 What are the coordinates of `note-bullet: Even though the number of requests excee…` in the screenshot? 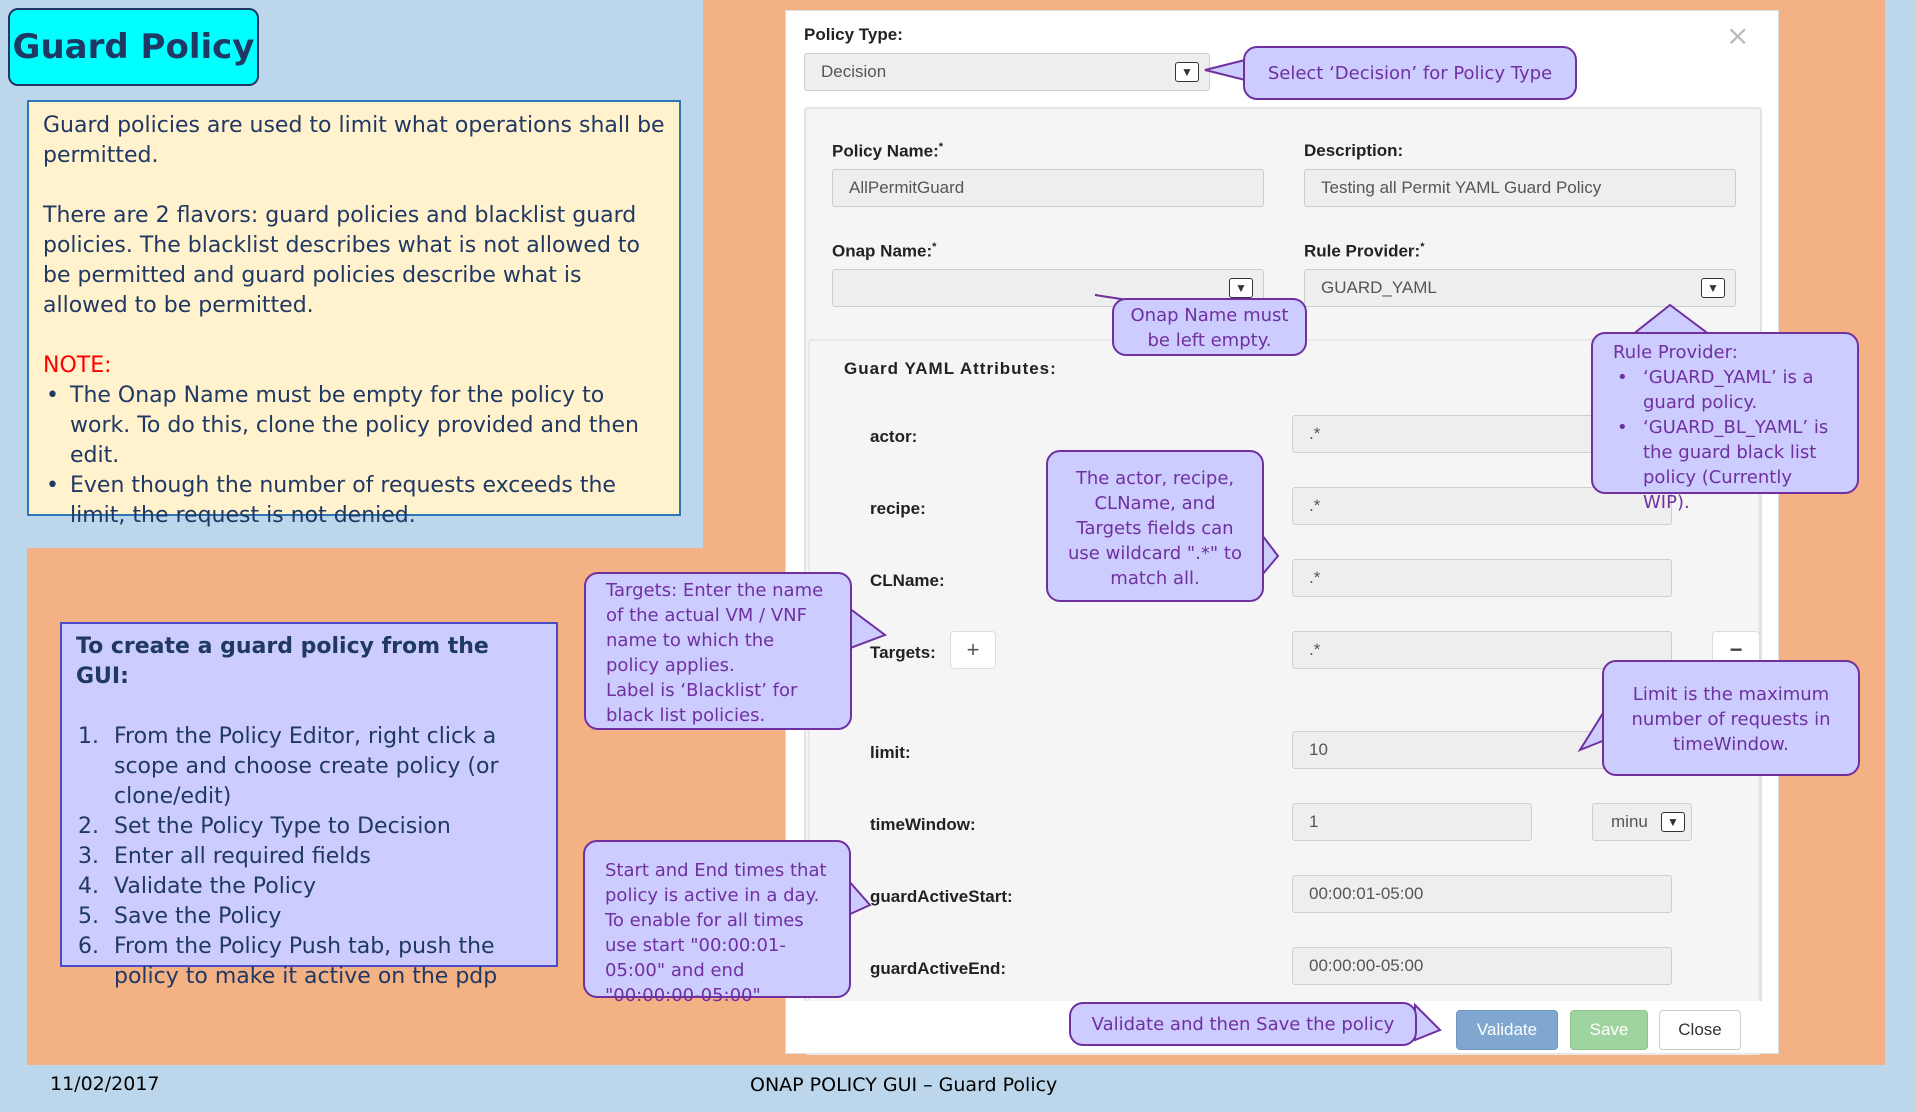 It's located at (354, 501).